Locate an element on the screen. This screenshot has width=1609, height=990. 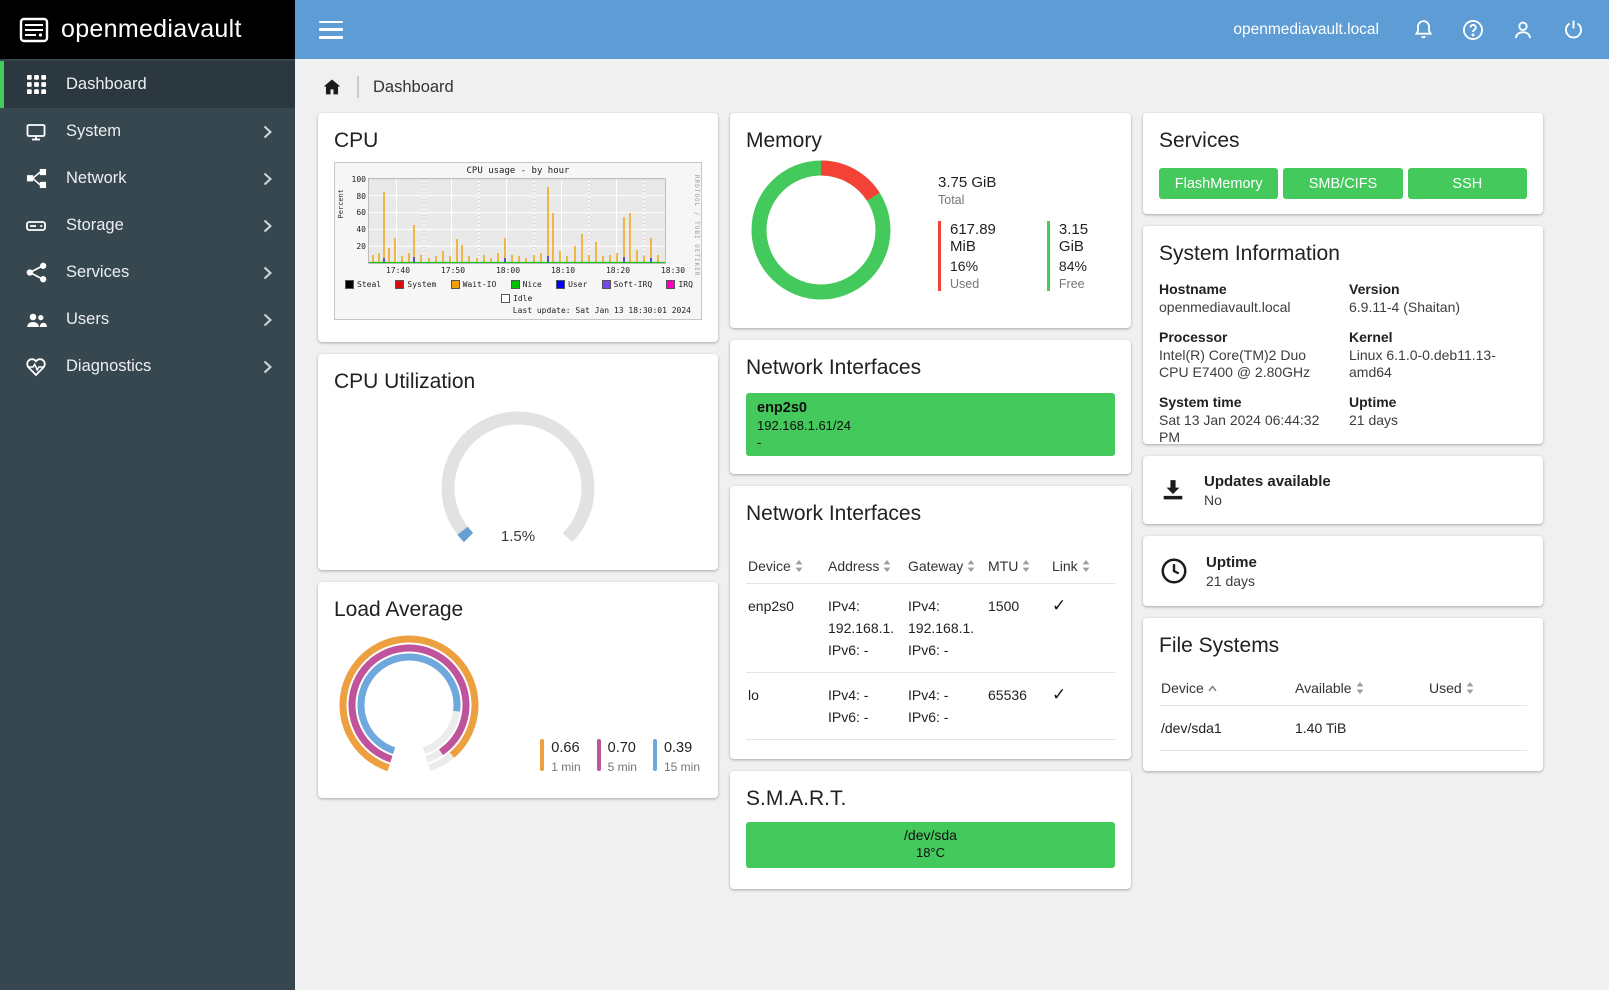
smart-device-temp: 18°C is located at coordinates (930, 852).